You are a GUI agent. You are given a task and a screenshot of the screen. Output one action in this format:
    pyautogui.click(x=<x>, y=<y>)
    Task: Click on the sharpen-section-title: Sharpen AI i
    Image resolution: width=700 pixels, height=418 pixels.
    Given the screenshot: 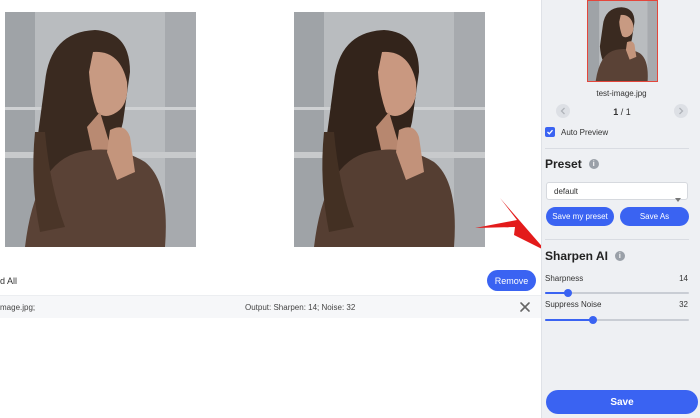 What is the action you would take?
    pyautogui.click(x=585, y=256)
    